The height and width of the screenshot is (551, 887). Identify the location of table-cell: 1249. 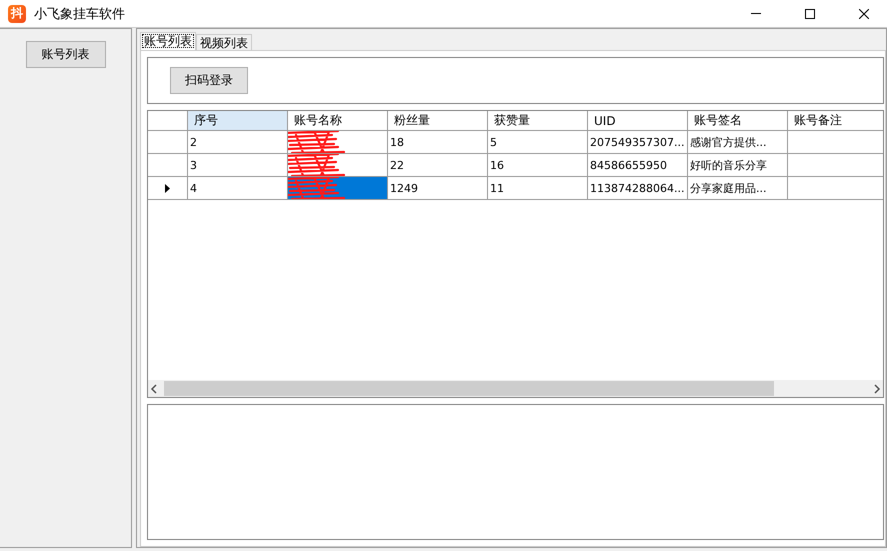
(438, 188).